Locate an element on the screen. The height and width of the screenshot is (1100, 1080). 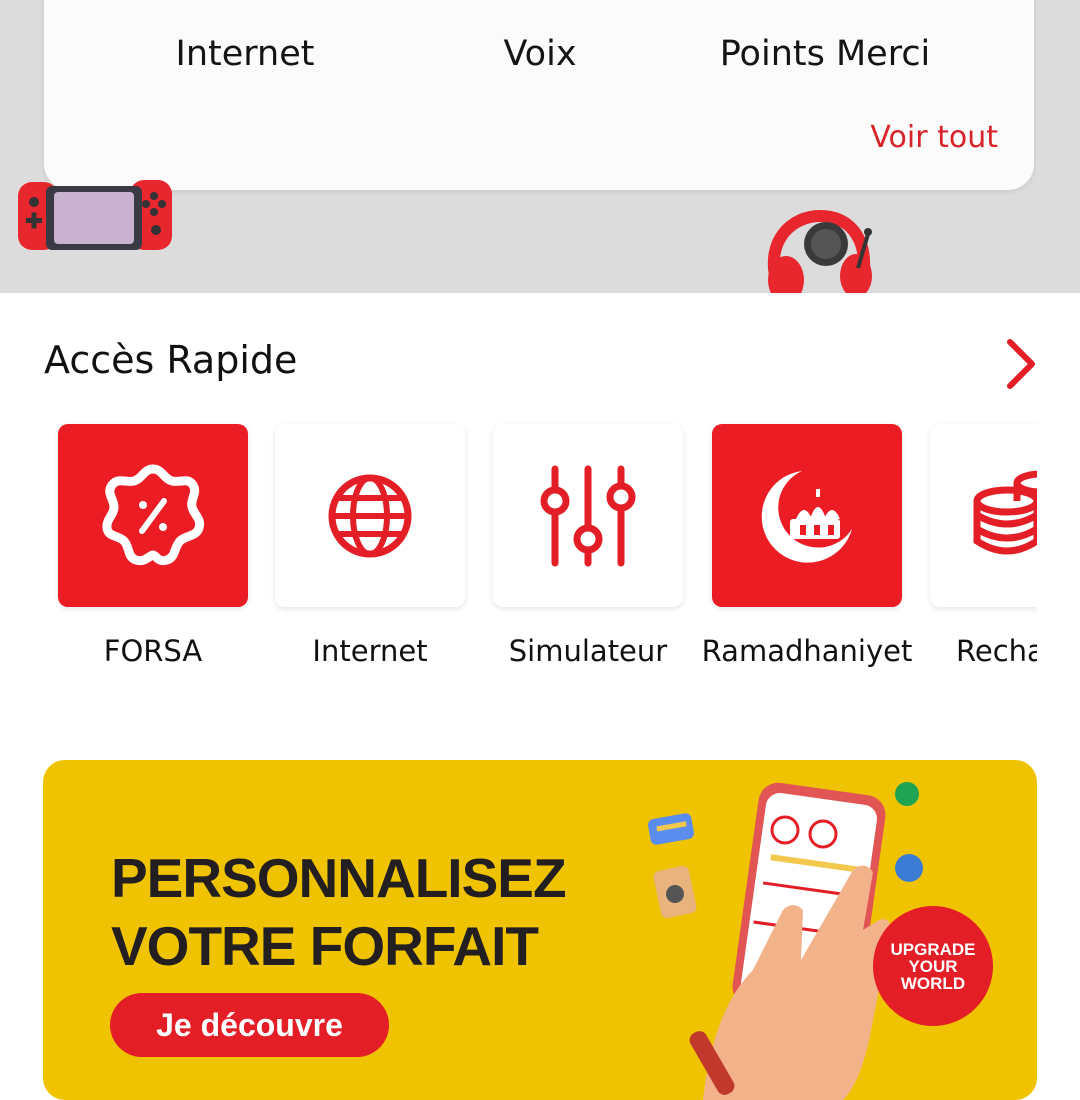
discount-badge-icon is located at coordinates (153, 514).